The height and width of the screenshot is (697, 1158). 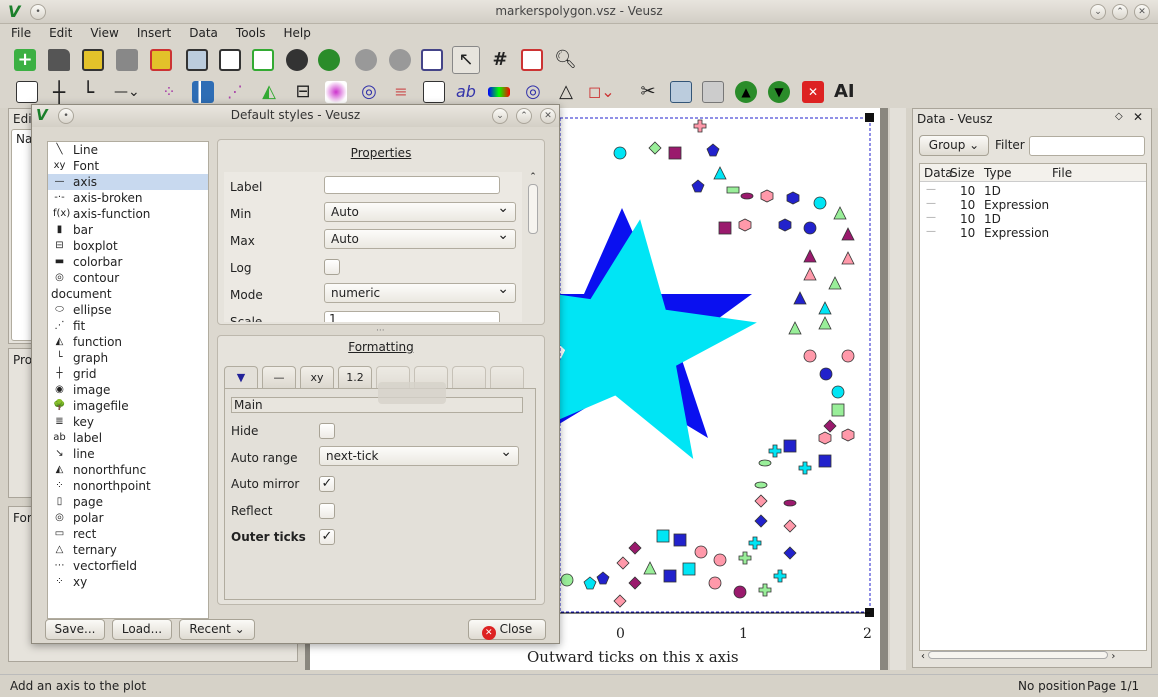 What do you see at coordinates (59, 60) in the screenshot?
I see `open-folder-icon` at bounding box center [59, 60].